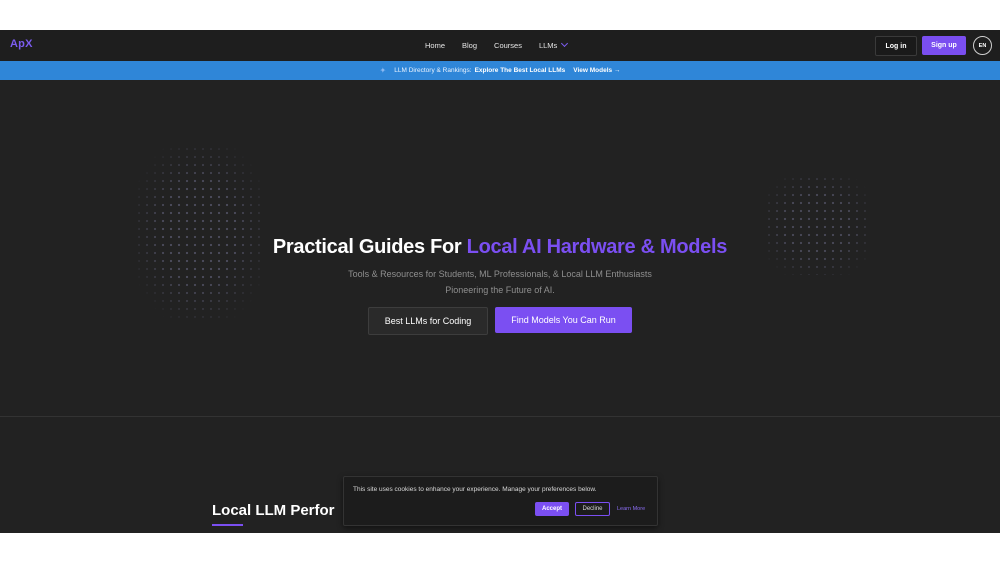 The width and height of the screenshot is (1000, 563). What do you see at coordinates (273, 510) in the screenshot?
I see `section-title: Local LLM Perfor` at bounding box center [273, 510].